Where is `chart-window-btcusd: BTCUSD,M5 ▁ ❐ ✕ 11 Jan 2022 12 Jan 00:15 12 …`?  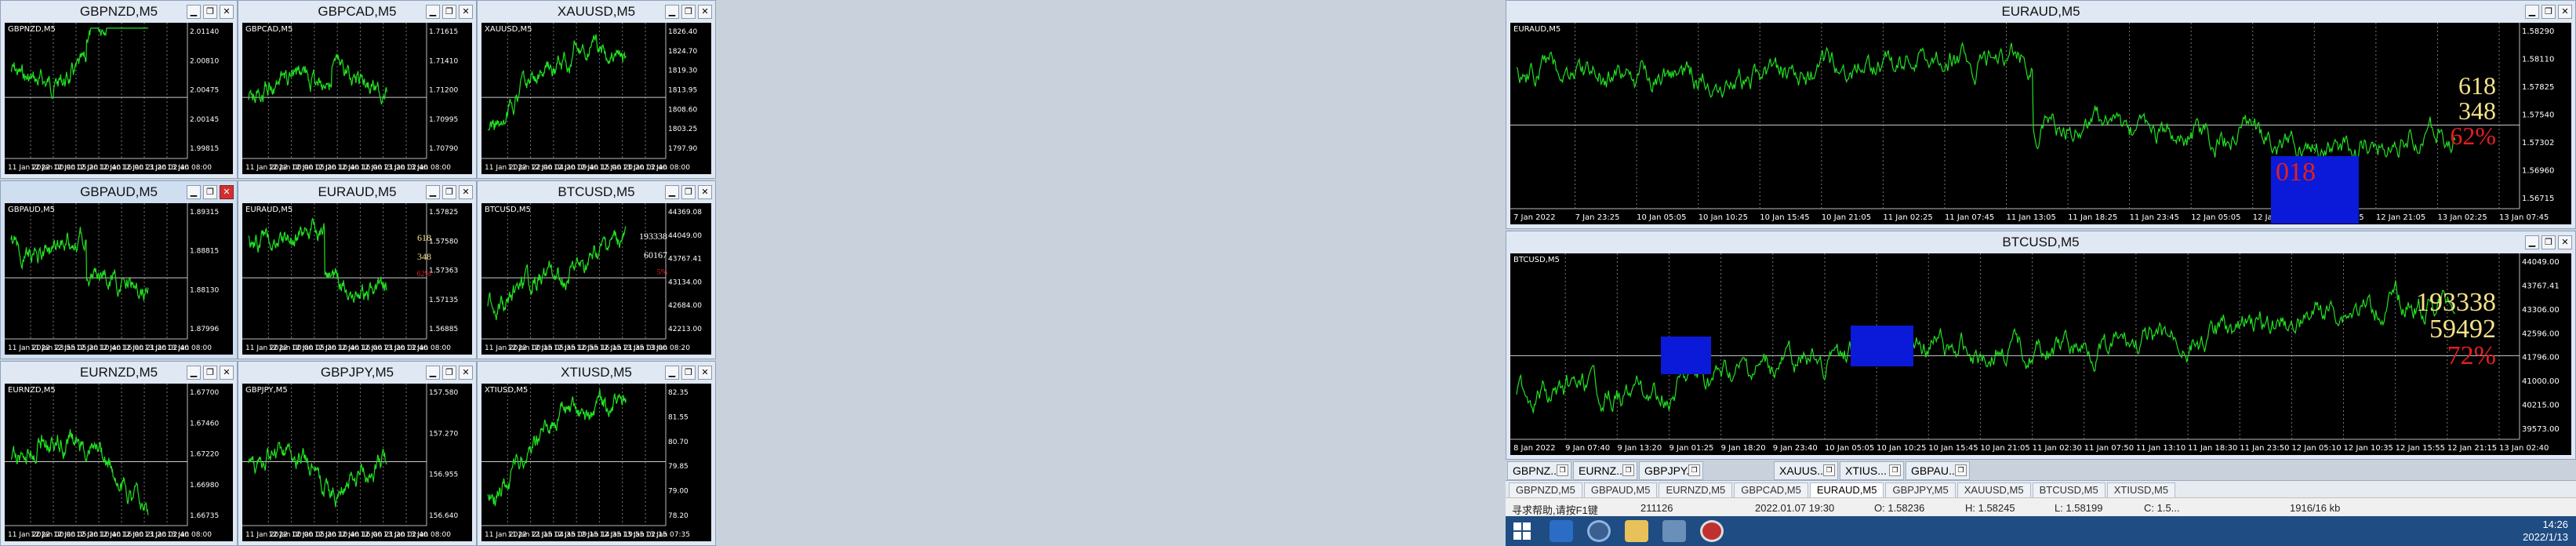
chart-window-btcusd: BTCUSD,M5 ▁ ❐ ✕ 11 Jan 2022 12 Jan 00:15 12 … is located at coordinates (596, 269).